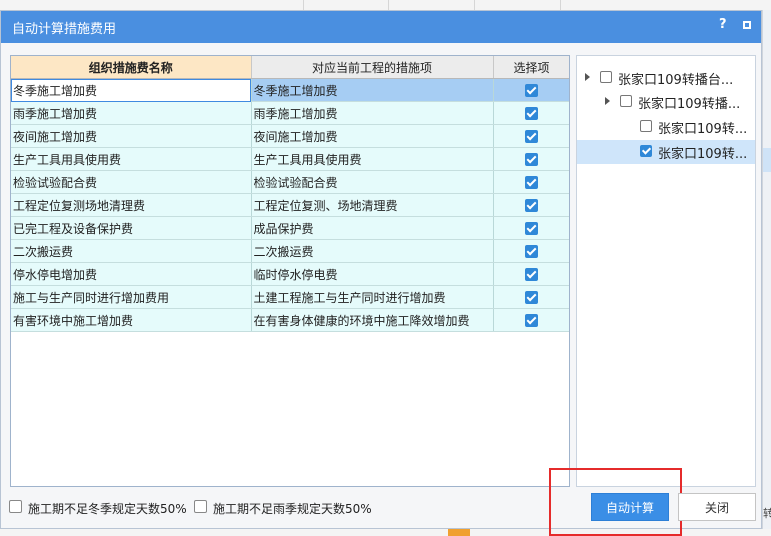 Image resolution: width=771 pixels, height=536 pixels. I want to click on winter-option-checkbox, so click(15, 506).